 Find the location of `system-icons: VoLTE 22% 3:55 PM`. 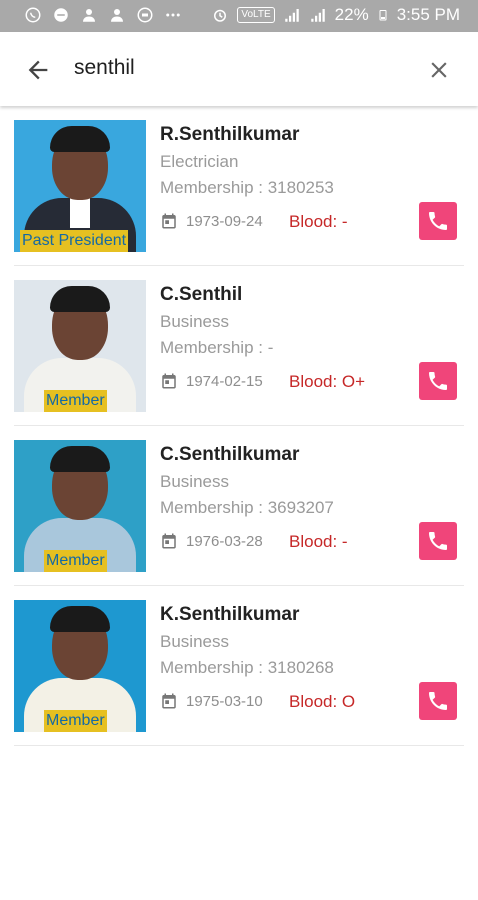

system-icons: VoLTE 22% 3:55 PM is located at coordinates (335, 15).